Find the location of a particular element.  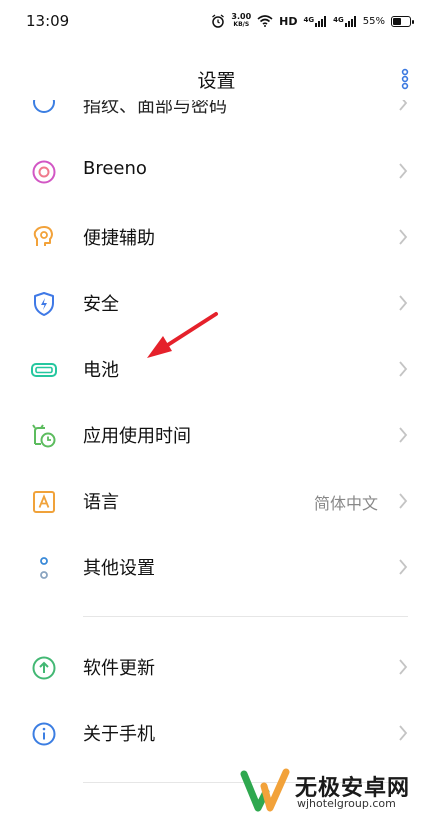

status-icons: 3.00 KB/S HD 4G 4G 55% is located at coordinates (312, 21).